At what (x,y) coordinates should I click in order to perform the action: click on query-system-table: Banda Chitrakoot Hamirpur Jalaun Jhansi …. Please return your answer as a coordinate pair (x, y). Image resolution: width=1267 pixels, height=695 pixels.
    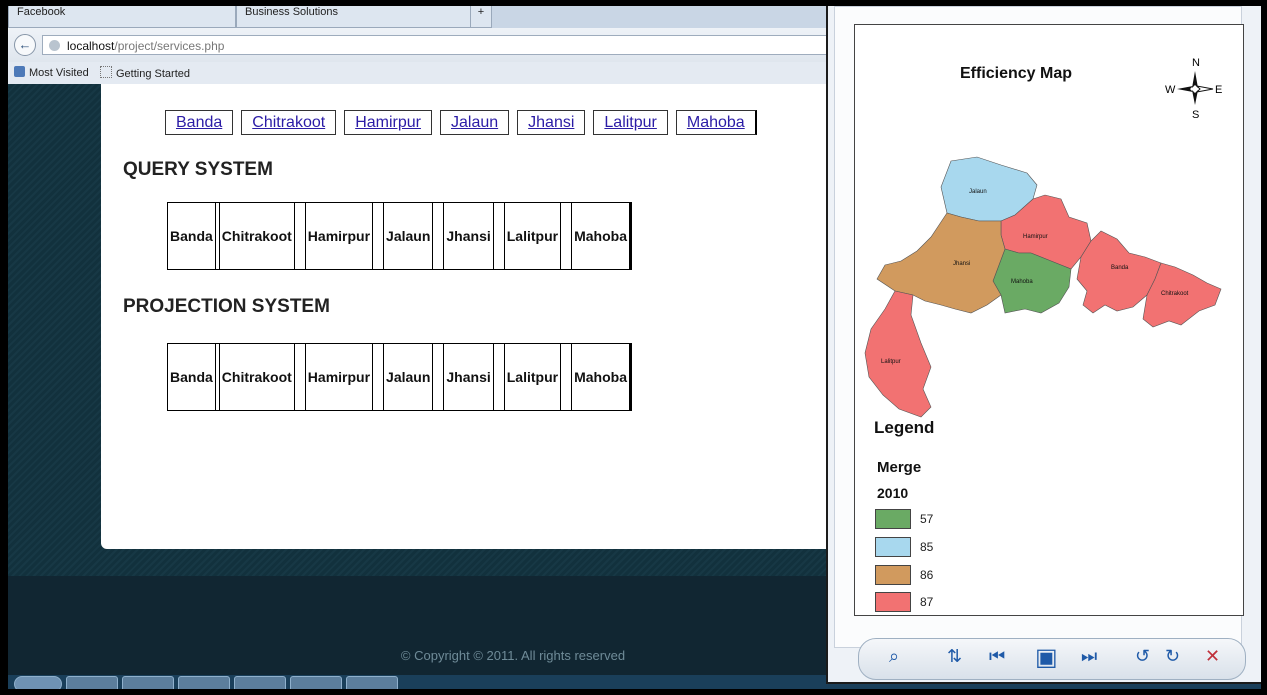
    Looking at the image, I should click on (399, 236).